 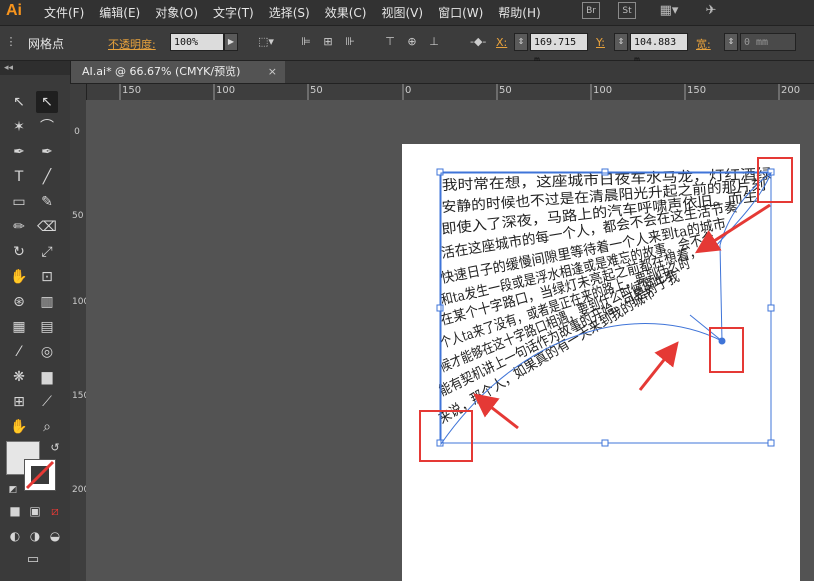 I want to click on column-graph-tool-icon: ▆, so click(x=47, y=377).